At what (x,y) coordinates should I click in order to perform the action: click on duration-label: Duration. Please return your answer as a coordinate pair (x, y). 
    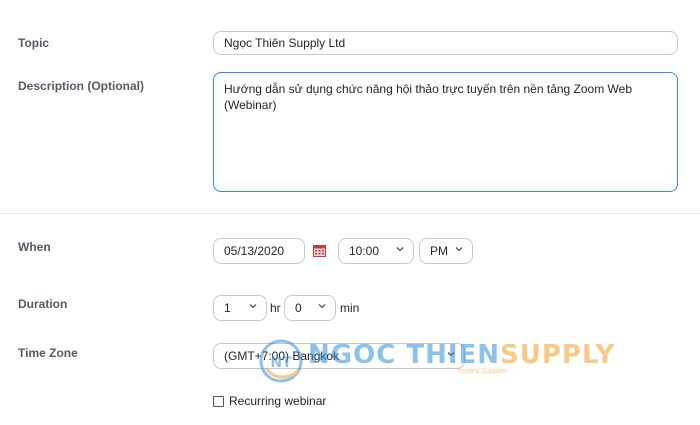
    Looking at the image, I should click on (43, 304).